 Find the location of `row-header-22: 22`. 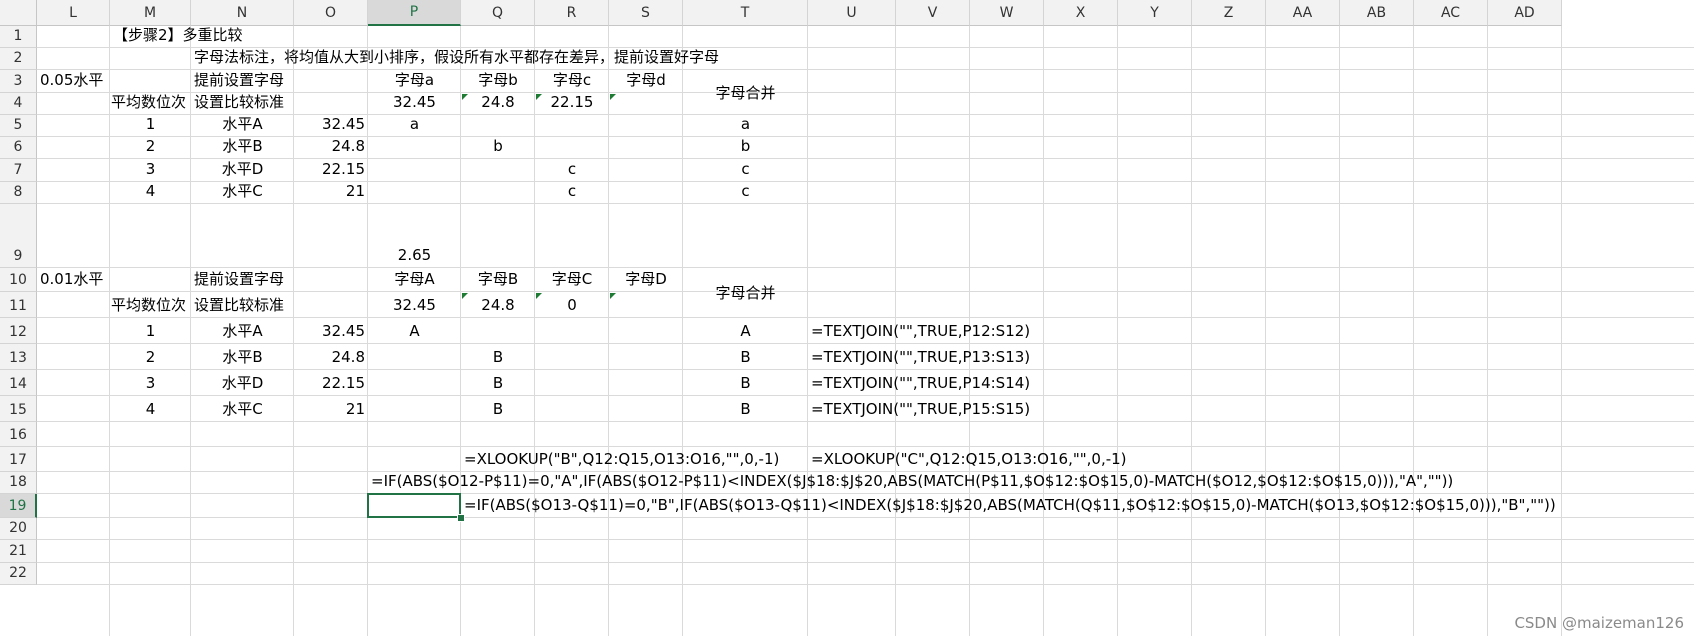

row-header-22: 22 is located at coordinates (18, 574).